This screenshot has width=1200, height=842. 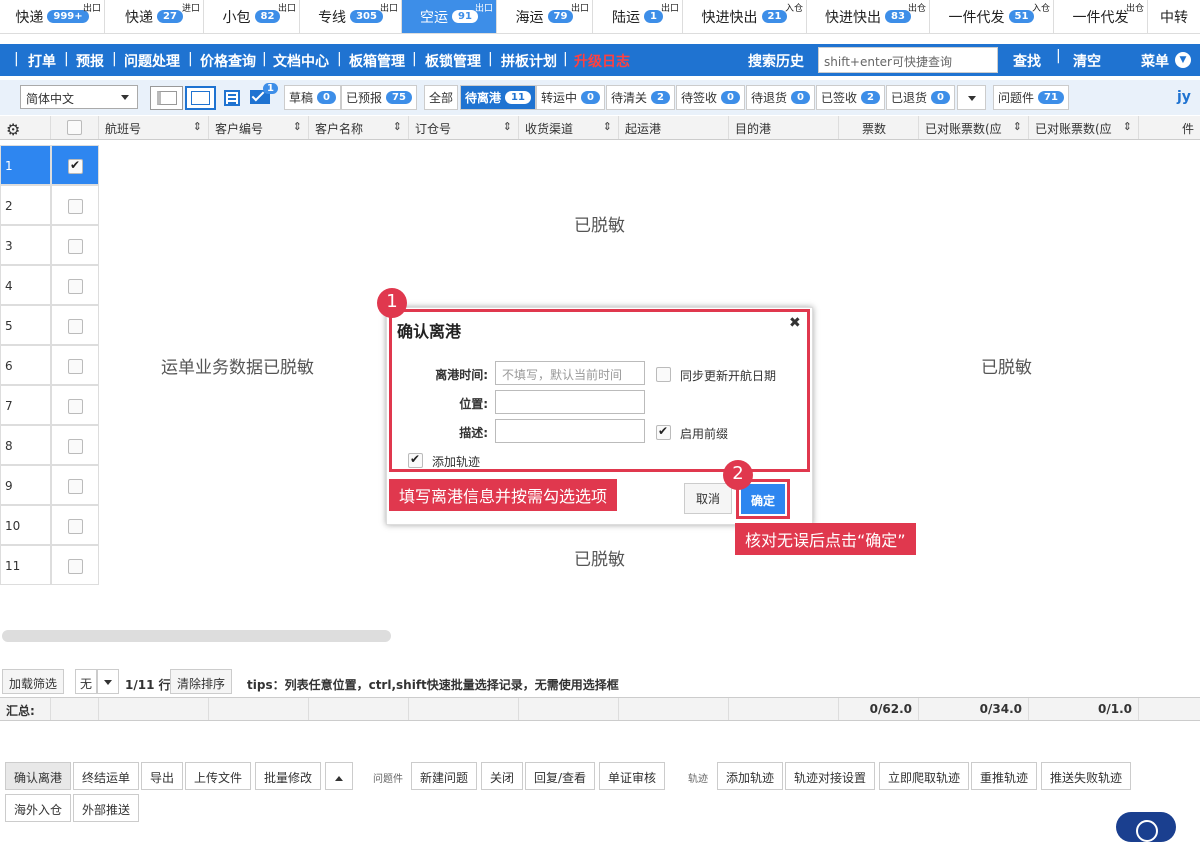 What do you see at coordinates (453, 61) in the screenshot?
I see `menu-lock: 板锁管理` at bounding box center [453, 61].